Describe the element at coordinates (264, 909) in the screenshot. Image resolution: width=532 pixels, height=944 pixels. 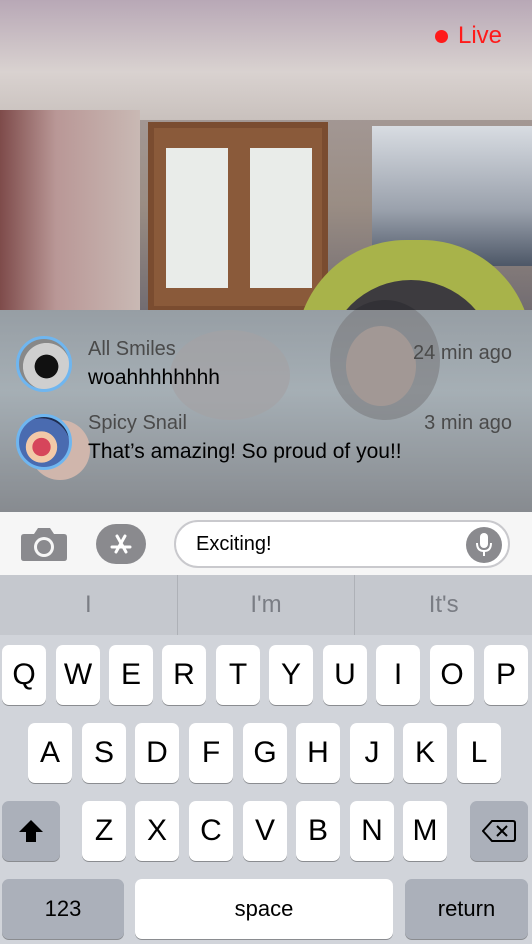
I see `space-key: space` at that location.